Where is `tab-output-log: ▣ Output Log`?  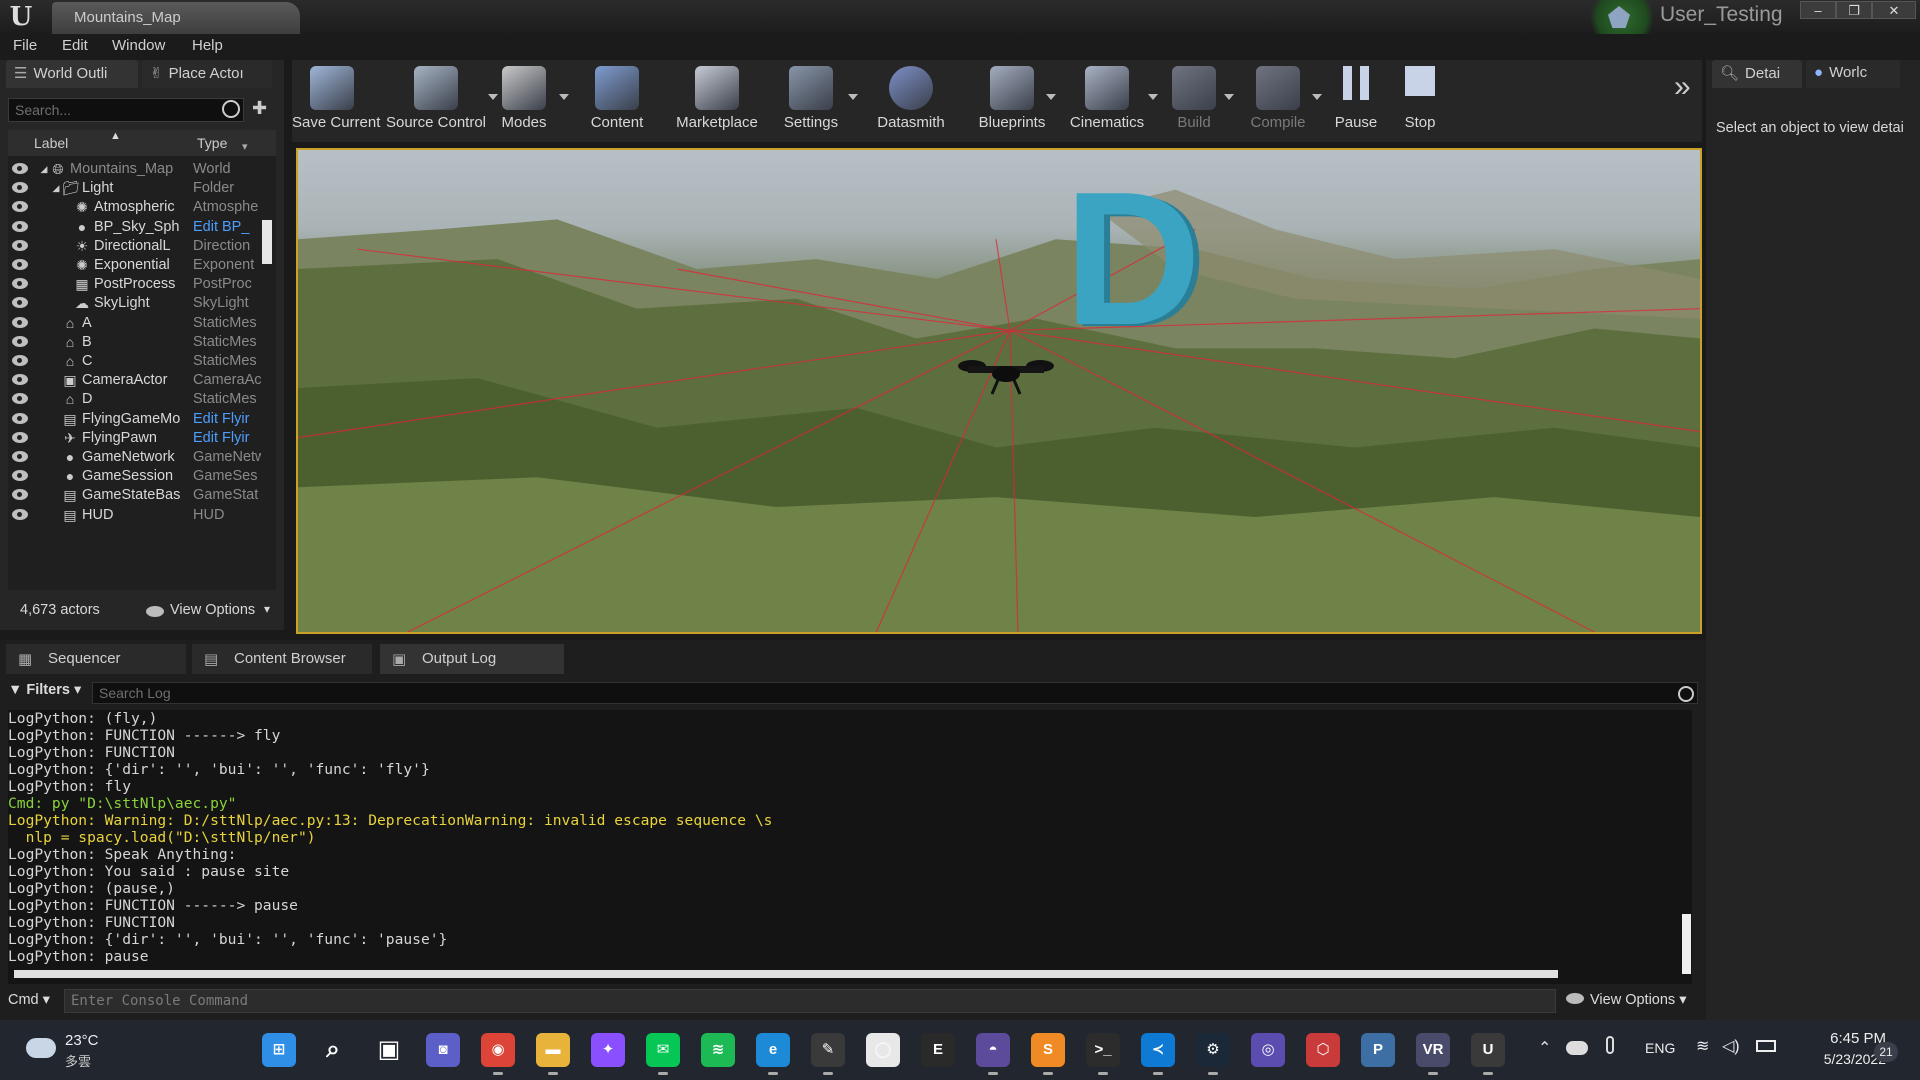 tab-output-log: ▣ Output Log is located at coordinates (472, 659).